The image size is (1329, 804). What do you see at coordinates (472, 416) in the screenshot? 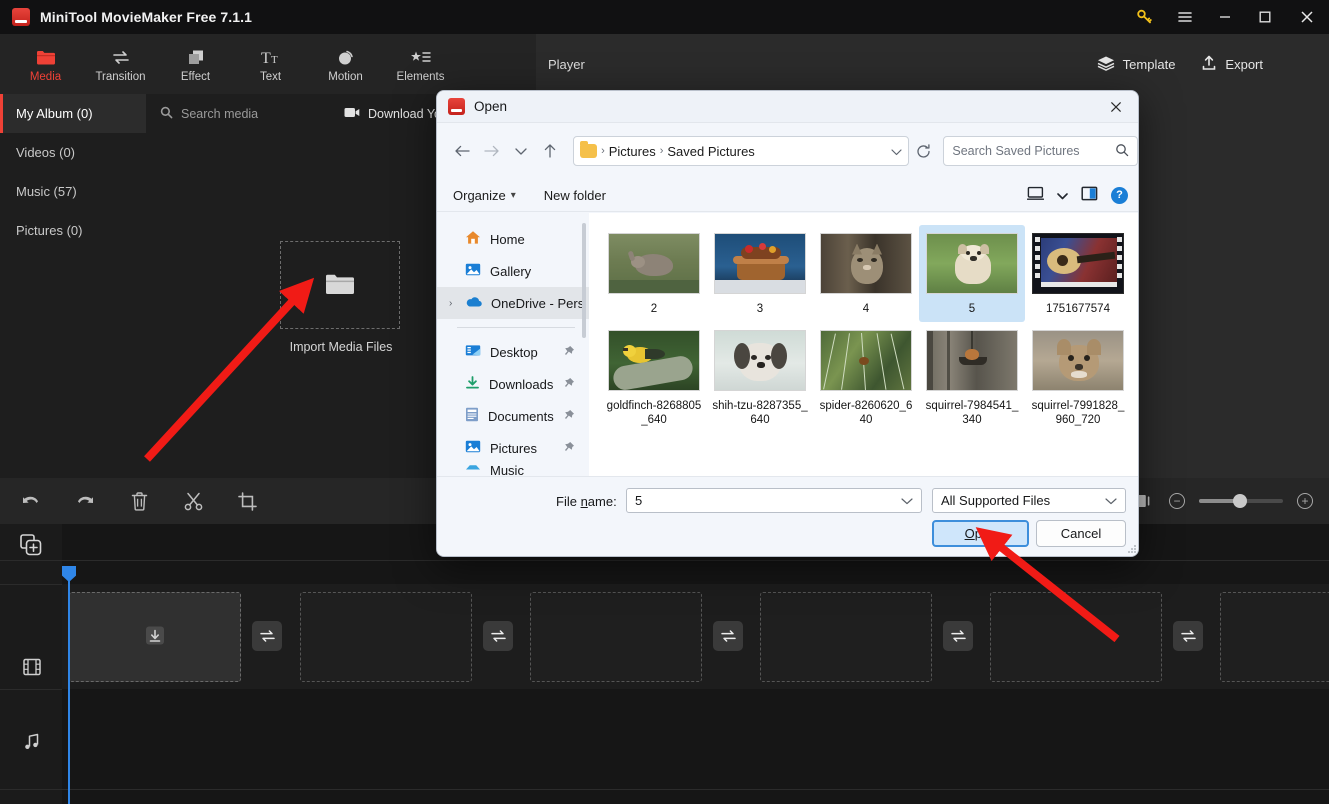
I see `documents-icon` at bounding box center [472, 416].